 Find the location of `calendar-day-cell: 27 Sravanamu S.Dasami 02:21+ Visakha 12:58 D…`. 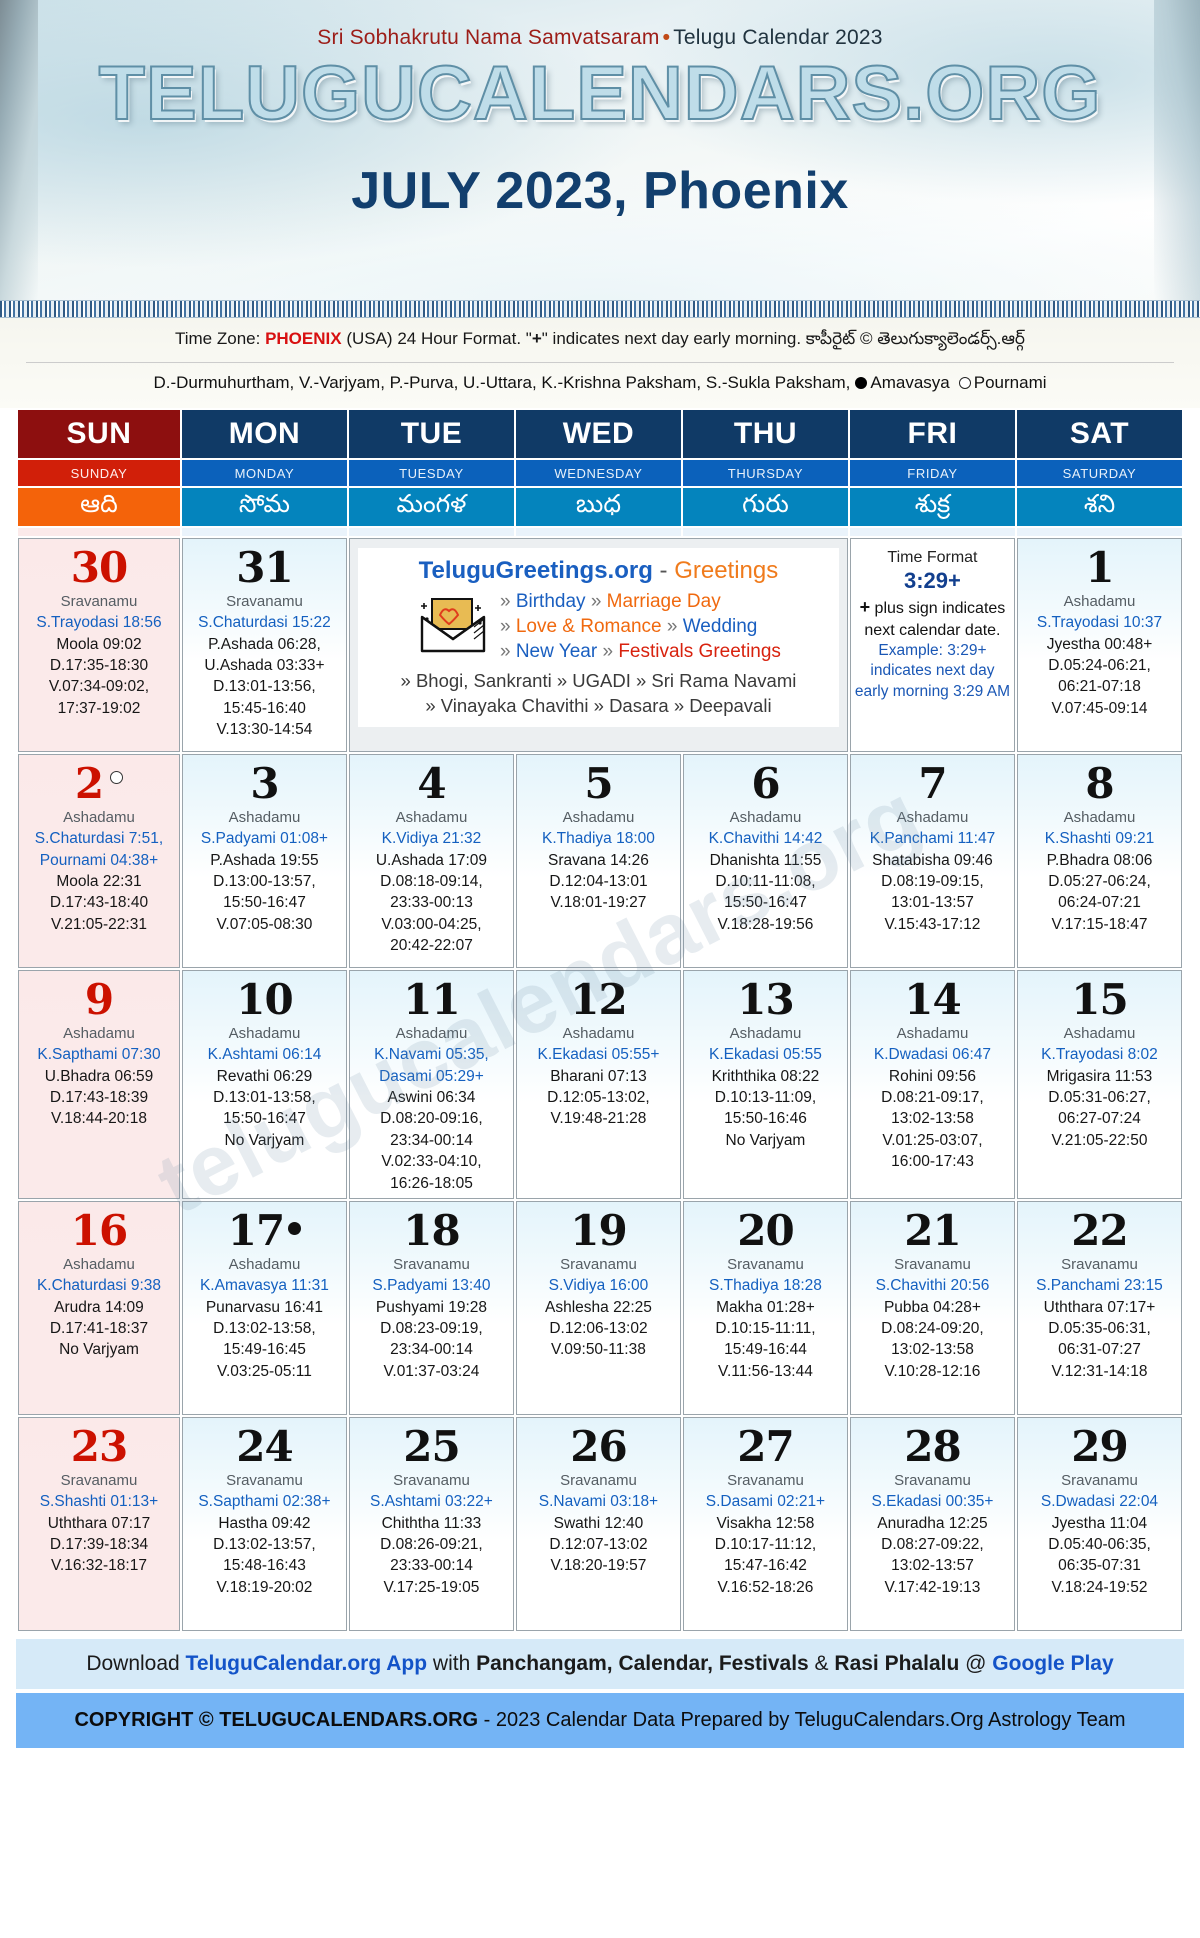

calendar-day-cell: 27 Sravanamu S.Dasami 02:21+ Visakha 12:58 D… is located at coordinates (765, 1523).